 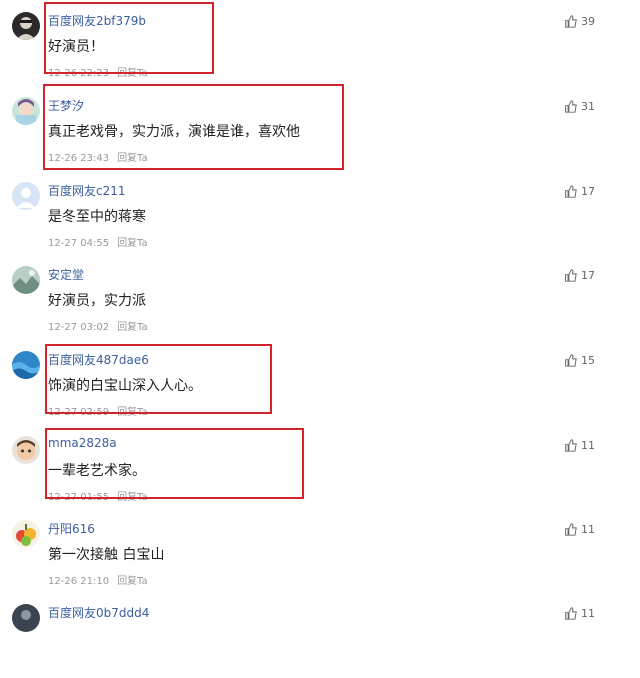 I want to click on comment-username: 百度网友c211, so click(x=87, y=190).